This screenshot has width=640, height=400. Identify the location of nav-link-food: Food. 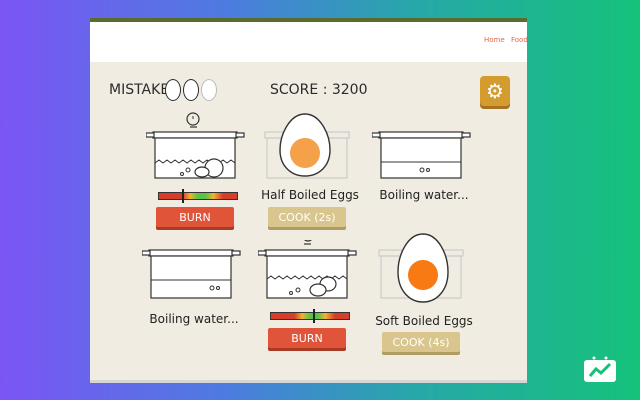
(519, 40).